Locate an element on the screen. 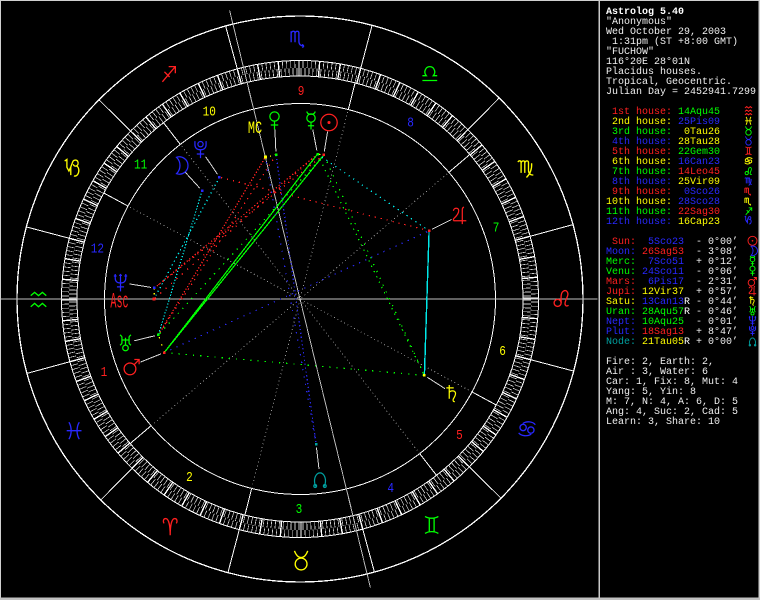 The height and width of the screenshot is (600, 760). svg-text: 8 is located at coordinates (410, 123).